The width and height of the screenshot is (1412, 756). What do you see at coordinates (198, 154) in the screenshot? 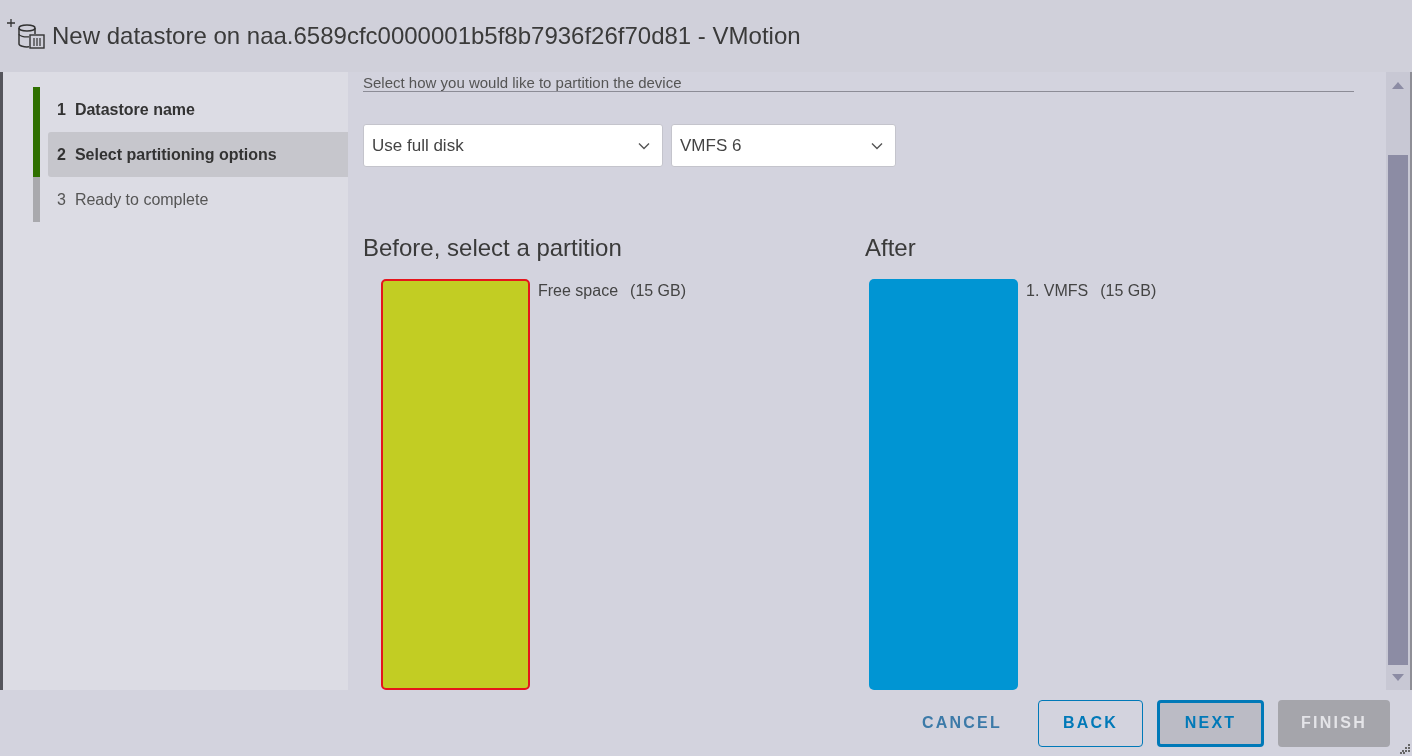
I see `wizard-step: 2 Select partitioning options` at bounding box center [198, 154].